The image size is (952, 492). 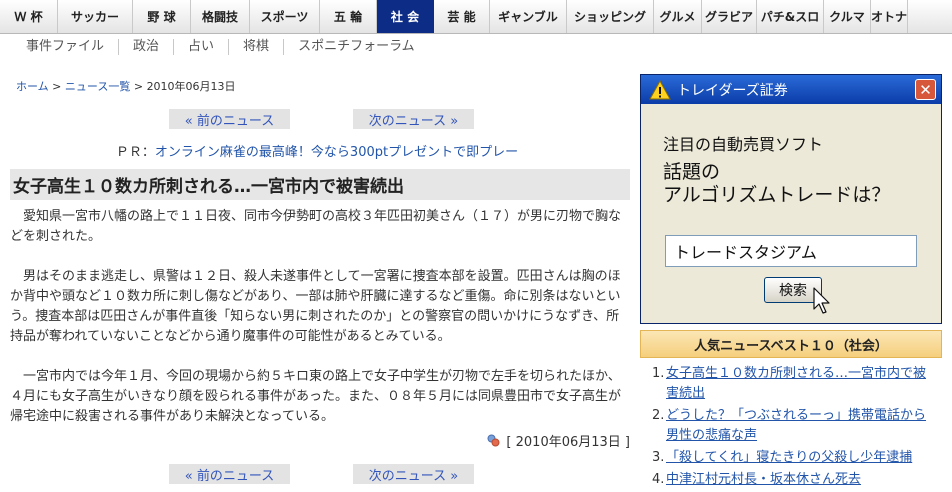 I want to click on article-date: [ 2010年06月13日 ], so click(x=568, y=442).